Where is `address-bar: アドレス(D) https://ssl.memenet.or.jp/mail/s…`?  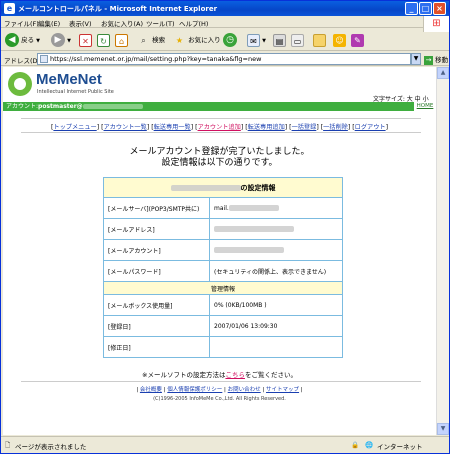 address-bar: アドレス(D) https://ssl.memenet.or.jp/mail/s… is located at coordinates (225, 59).